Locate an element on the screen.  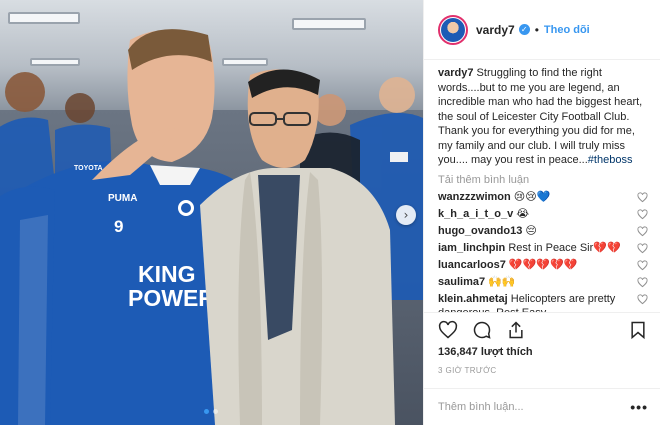
share-icon is located at coordinates (516, 330).